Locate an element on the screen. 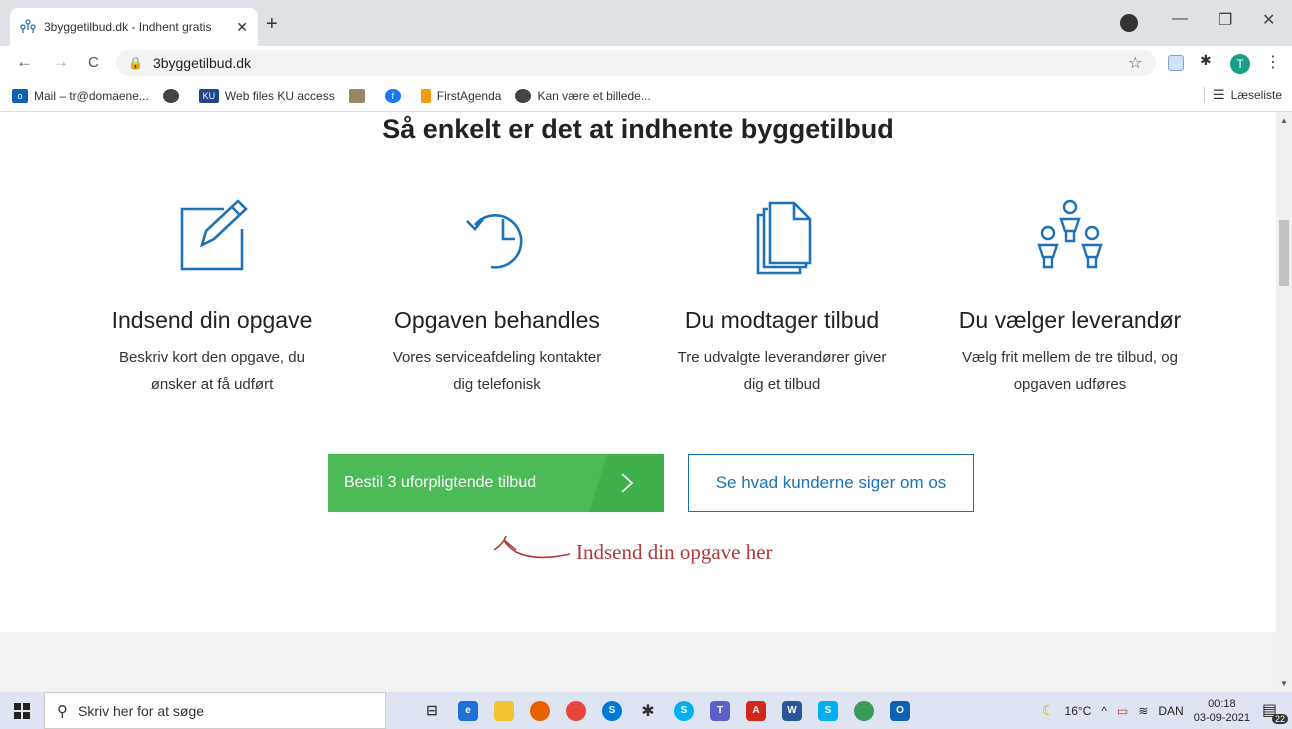 Image resolution: width=1292 pixels, height=729 pixels. order-quotes-button: Bestil 3 uforpligtende tilbud is located at coordinates (496, 483).